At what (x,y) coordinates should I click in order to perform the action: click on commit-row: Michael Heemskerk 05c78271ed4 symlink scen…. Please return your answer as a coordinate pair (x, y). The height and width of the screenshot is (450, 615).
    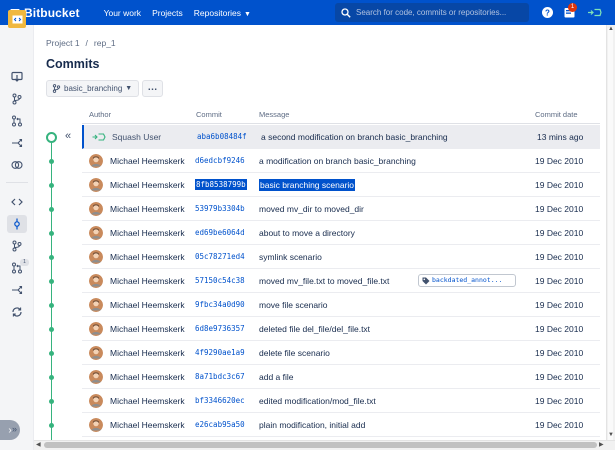
    Looking at the image, I should click on (341, 257).